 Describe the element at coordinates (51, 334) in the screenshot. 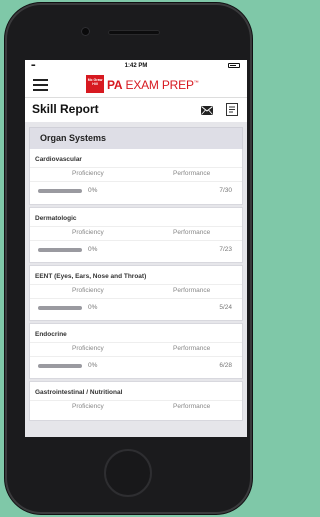

I see `skill-name: Endocrine` at that location.